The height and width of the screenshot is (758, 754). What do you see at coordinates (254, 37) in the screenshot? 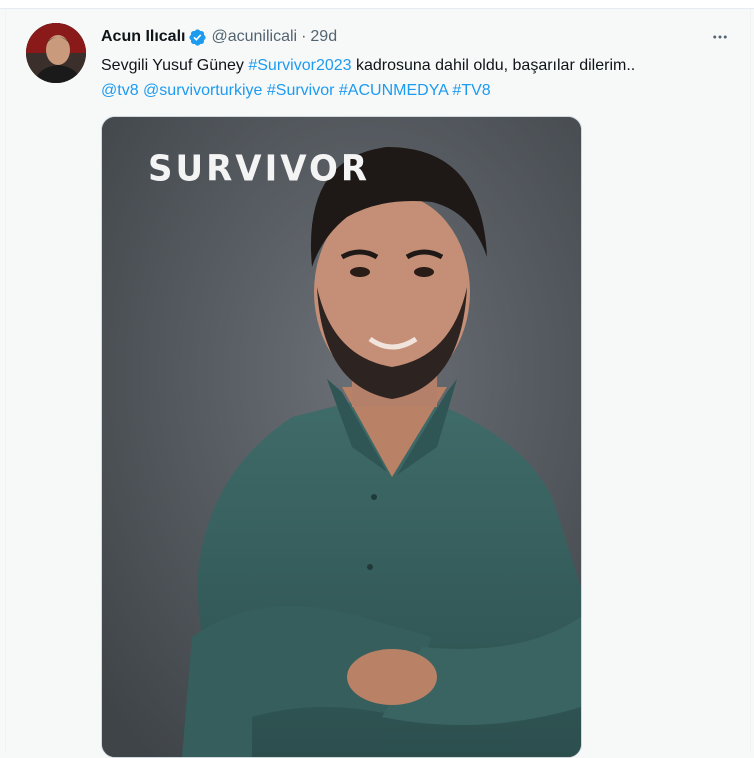
I see `handle: @acunilicali` at bounding box center [254, 37].